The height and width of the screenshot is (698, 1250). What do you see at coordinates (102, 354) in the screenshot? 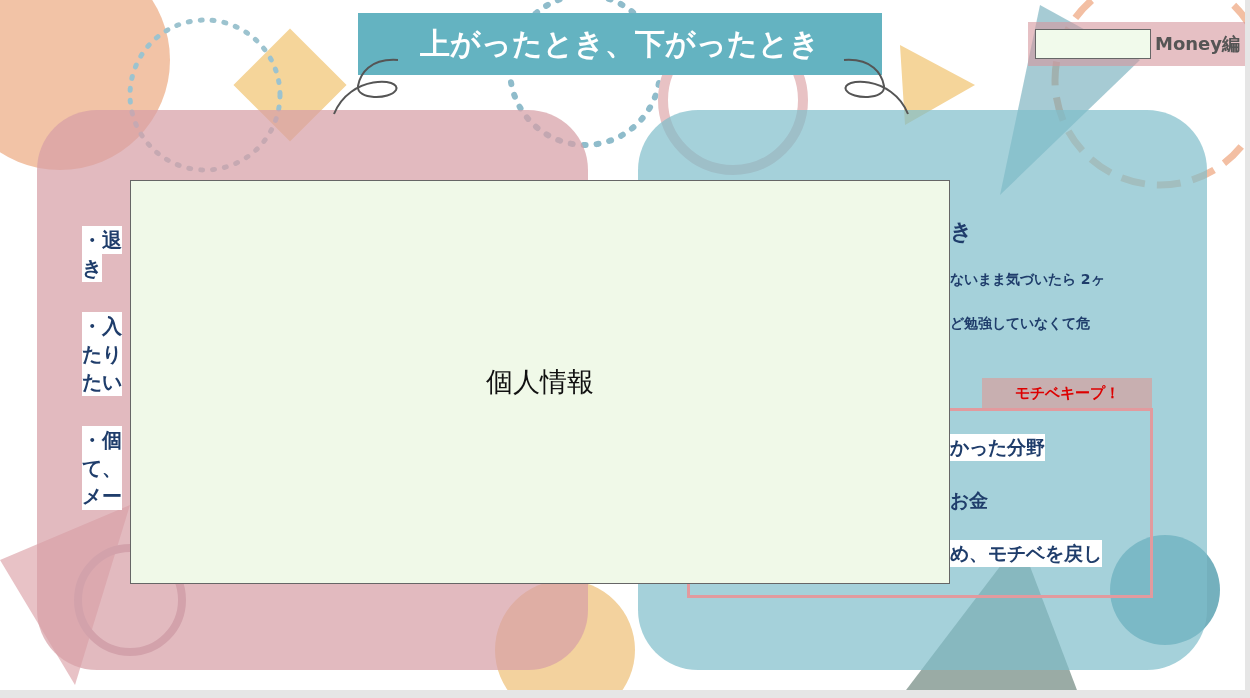
I see `bullet-text: たり` at bounding box center [102, 354].